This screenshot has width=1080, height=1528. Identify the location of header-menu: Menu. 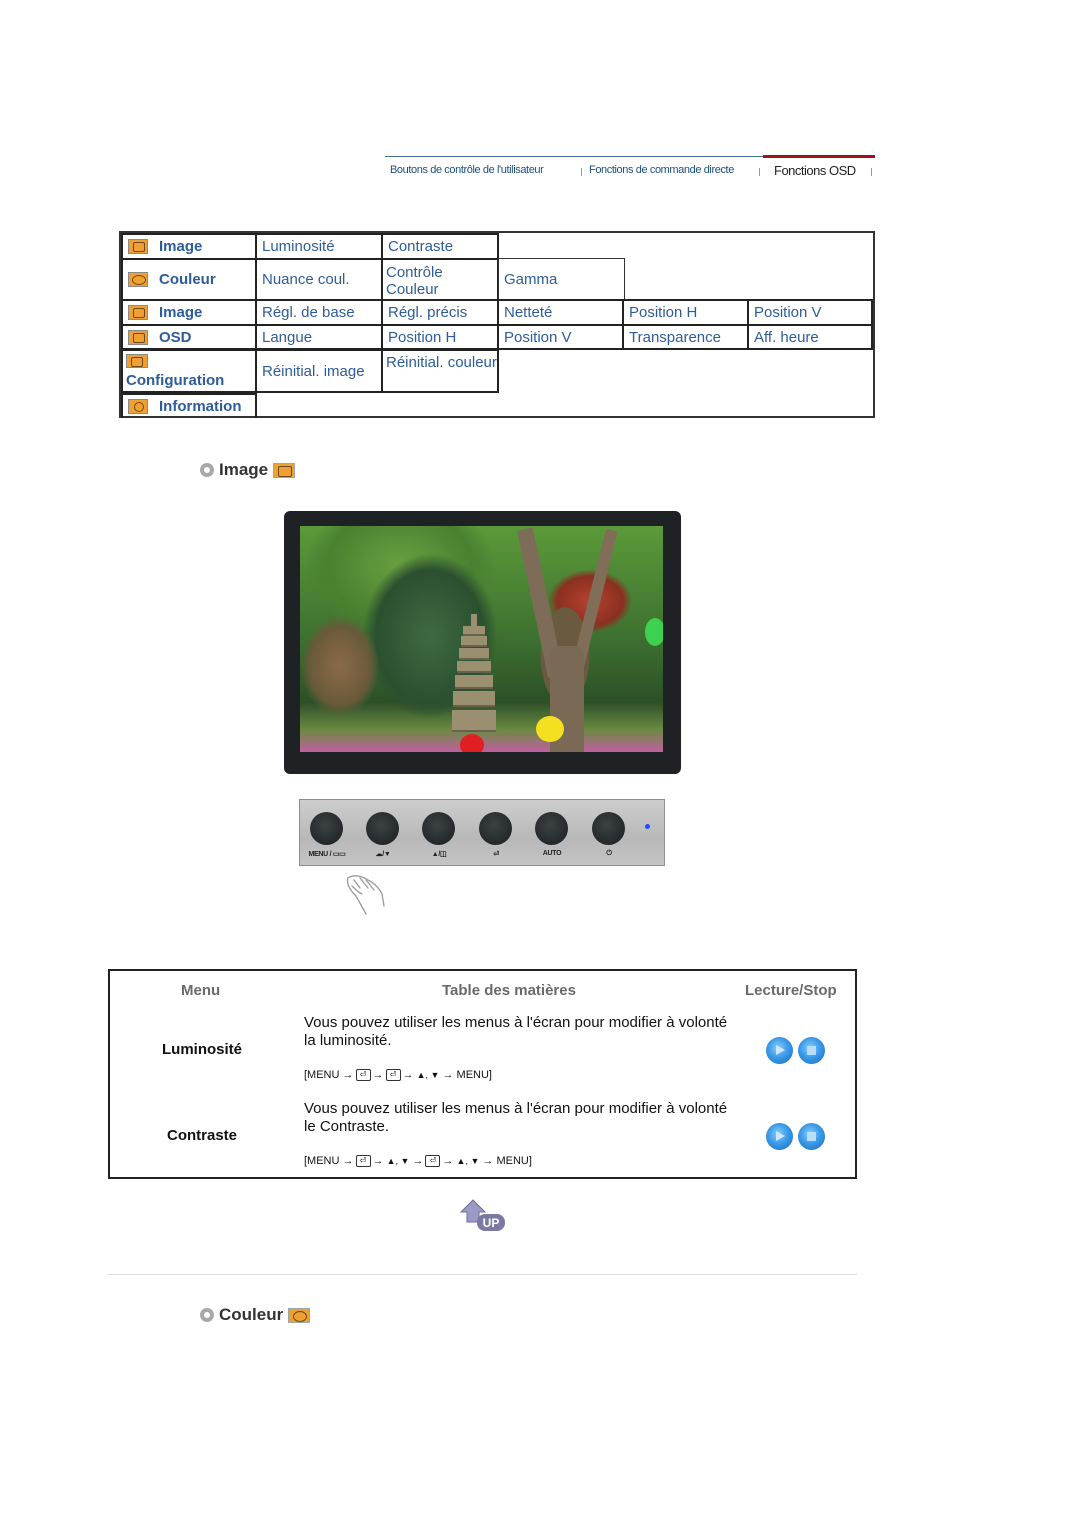
(201, 990).